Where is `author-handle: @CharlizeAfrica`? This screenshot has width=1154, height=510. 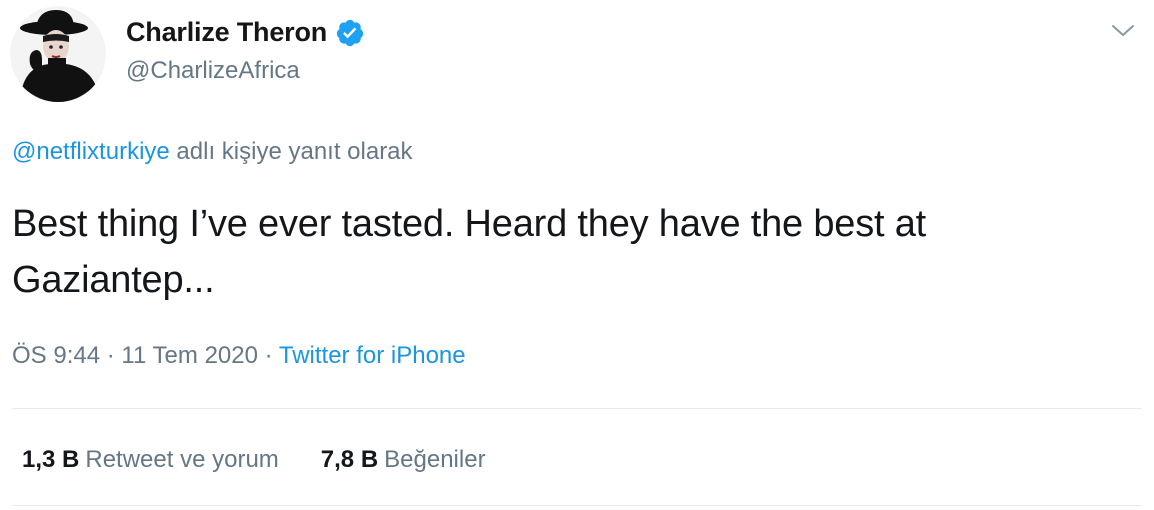 author-handle: @CharlizeAfrica is located at coordinates (213, 71).